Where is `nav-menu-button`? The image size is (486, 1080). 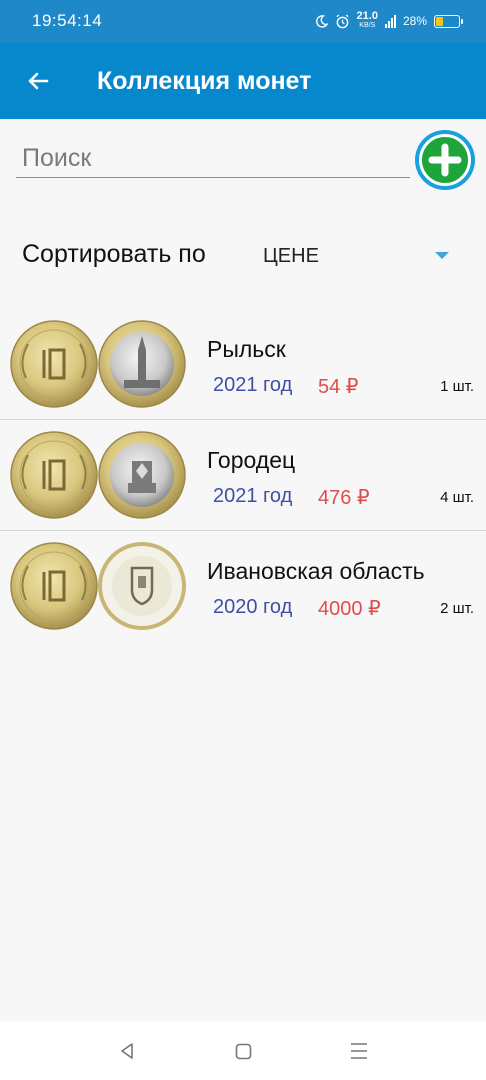
nav-menu-button is located at coordinates (359, 1051).